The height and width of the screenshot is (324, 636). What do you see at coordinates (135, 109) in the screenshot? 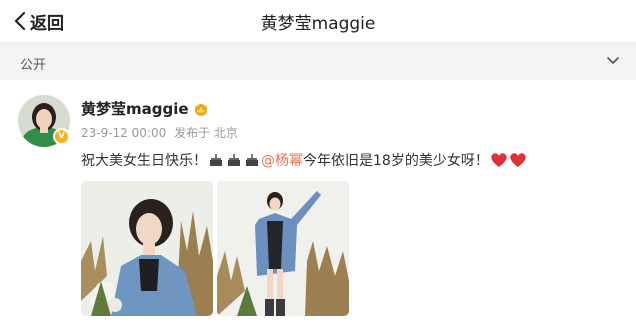
I see `author-name: 黄梦莹maggie` at bounding box center [135, 109].